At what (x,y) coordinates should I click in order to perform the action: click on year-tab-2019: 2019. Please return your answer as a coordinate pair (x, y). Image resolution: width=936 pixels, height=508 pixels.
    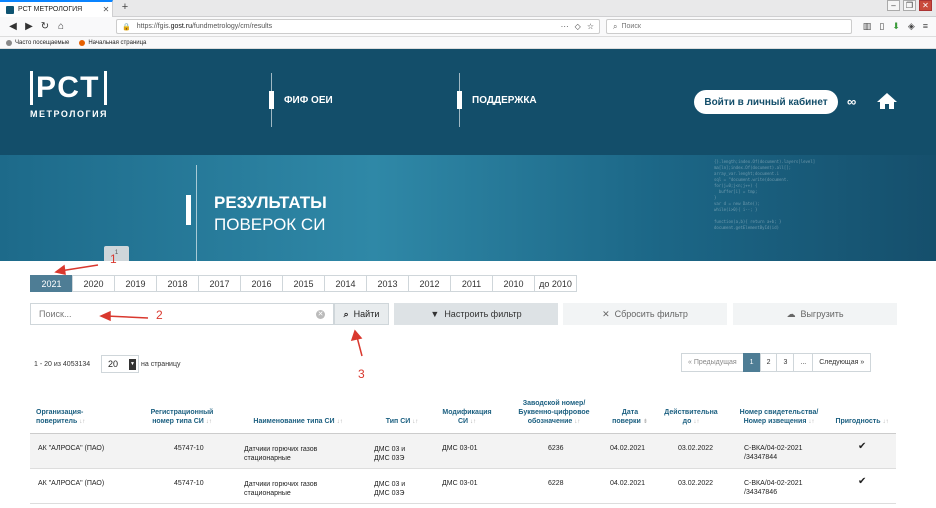
    Looking at the image, I should click on (135, 283).